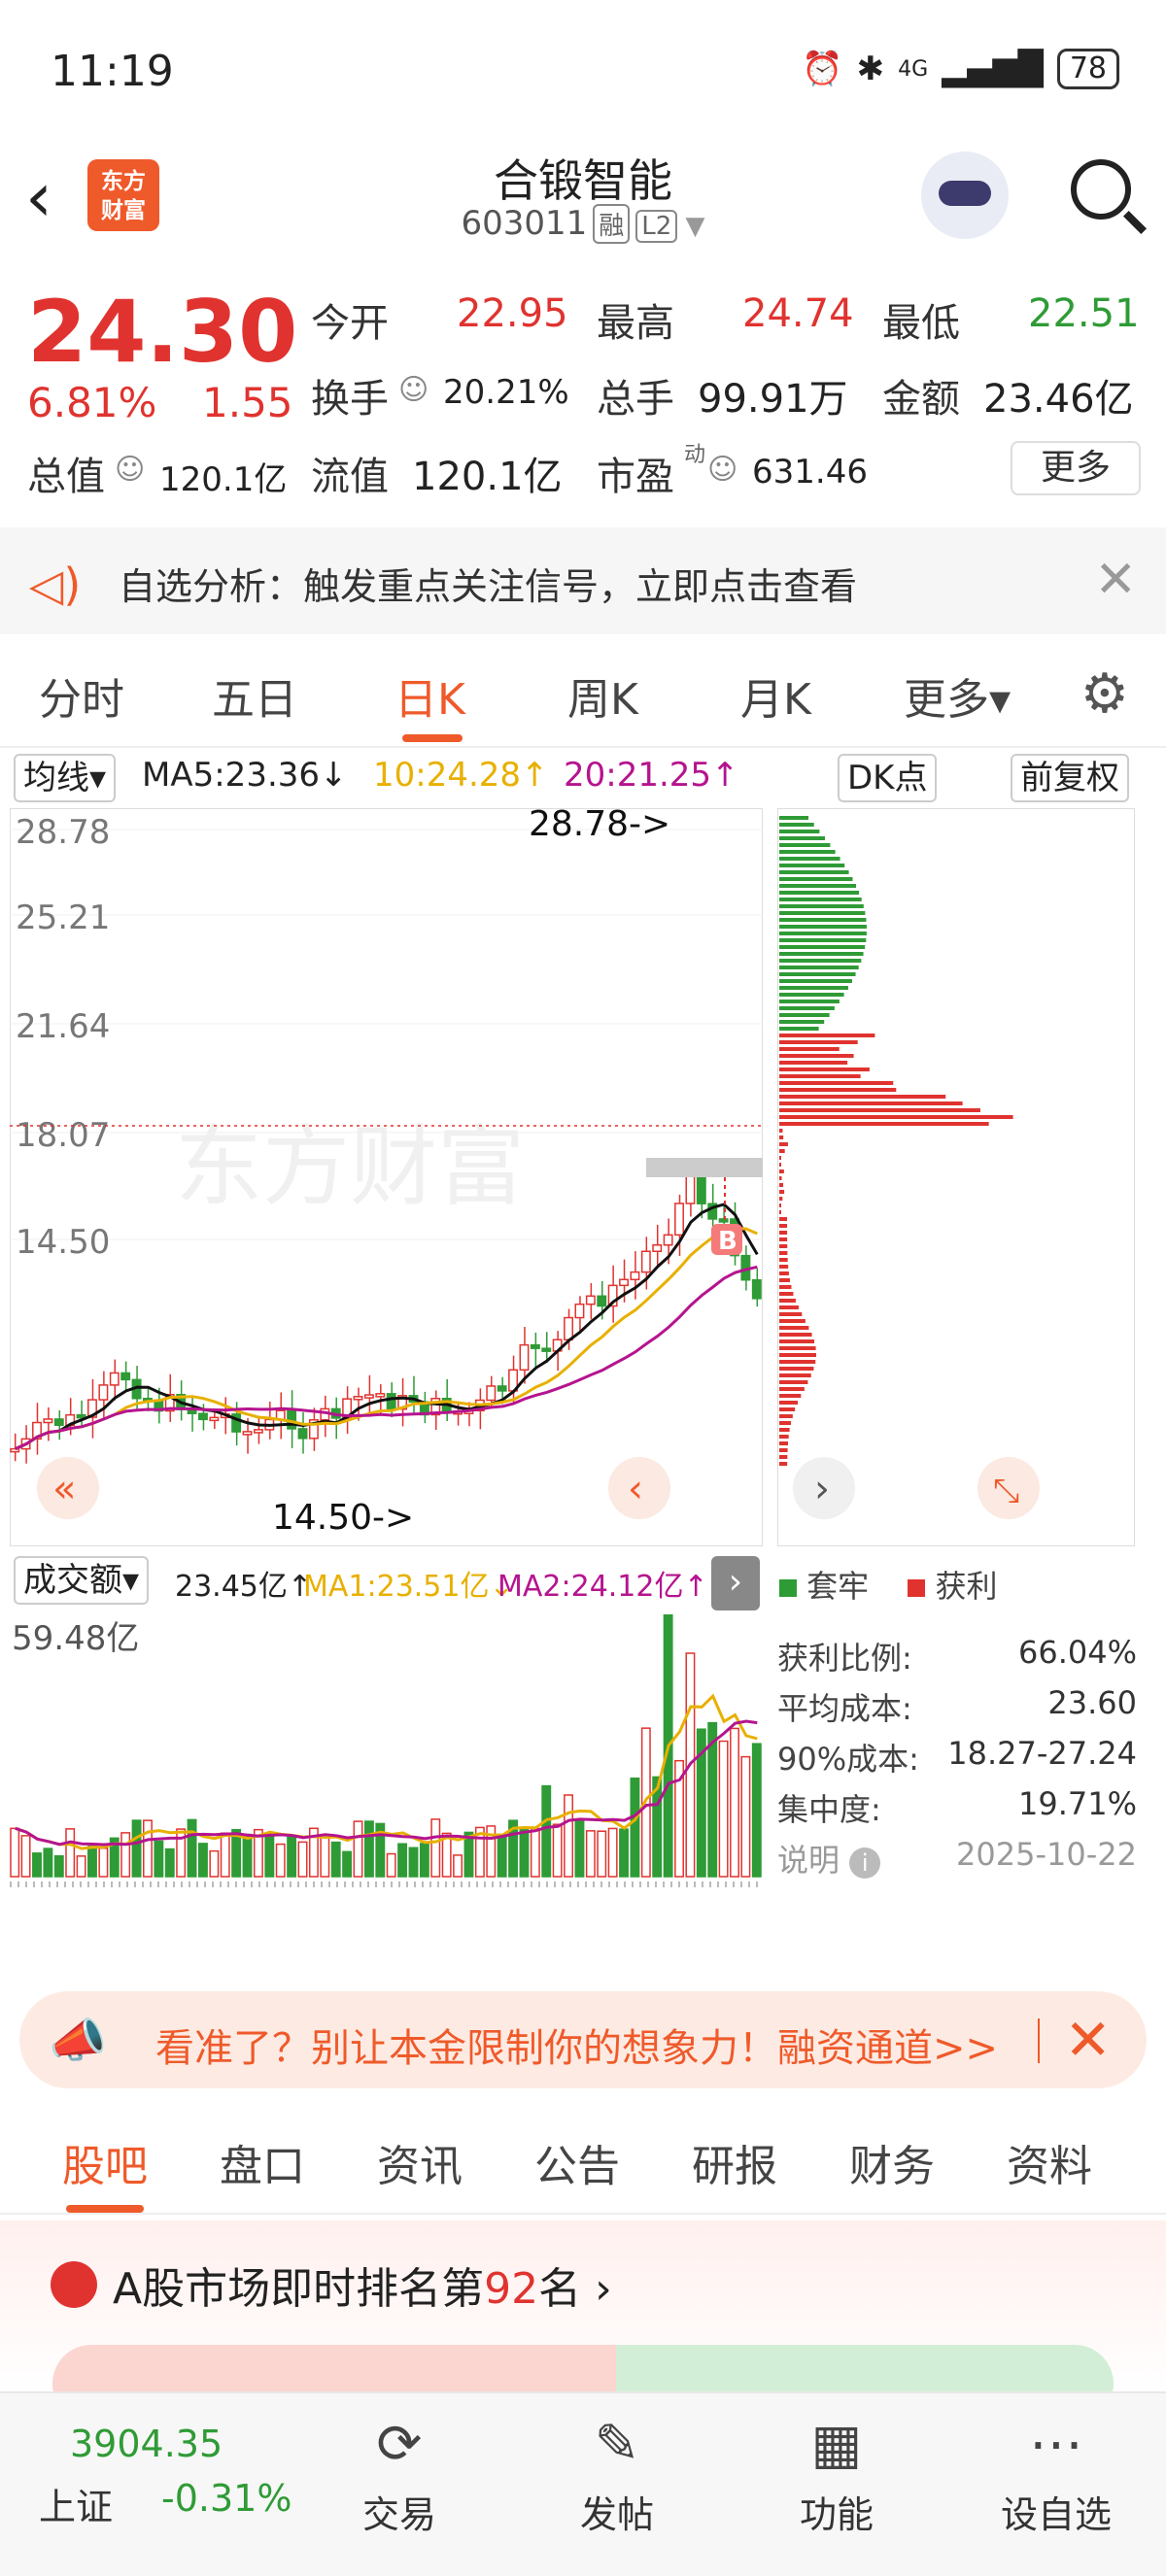 Image resolution: width=1166 pixels, height=2576 pixels. I want to click on chart-tabs: 分时 五日 日K 周K 月K 更多▾ ⚙, so click(583, 694).